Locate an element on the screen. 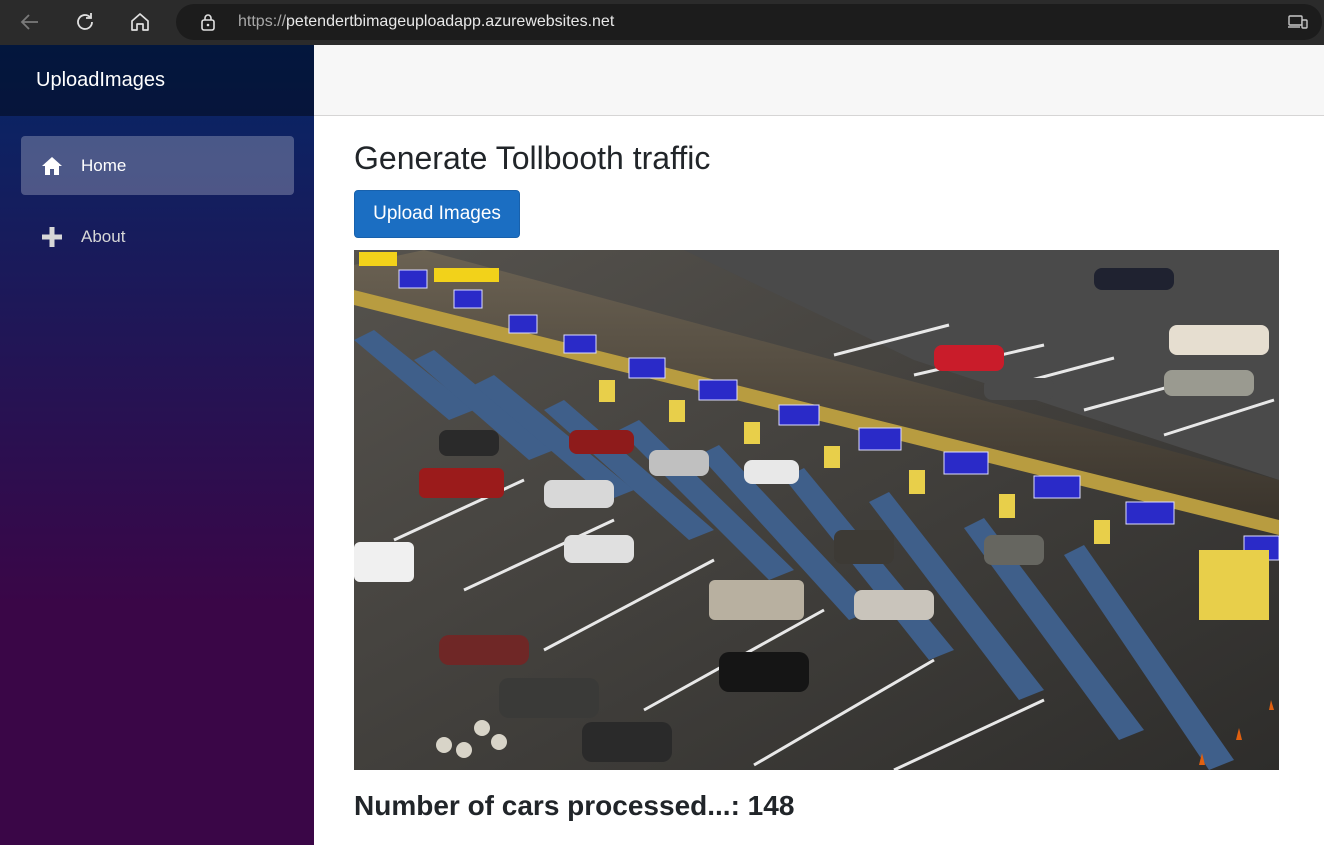  sidebar-item-home: Home is located at coordinates (157, 165).